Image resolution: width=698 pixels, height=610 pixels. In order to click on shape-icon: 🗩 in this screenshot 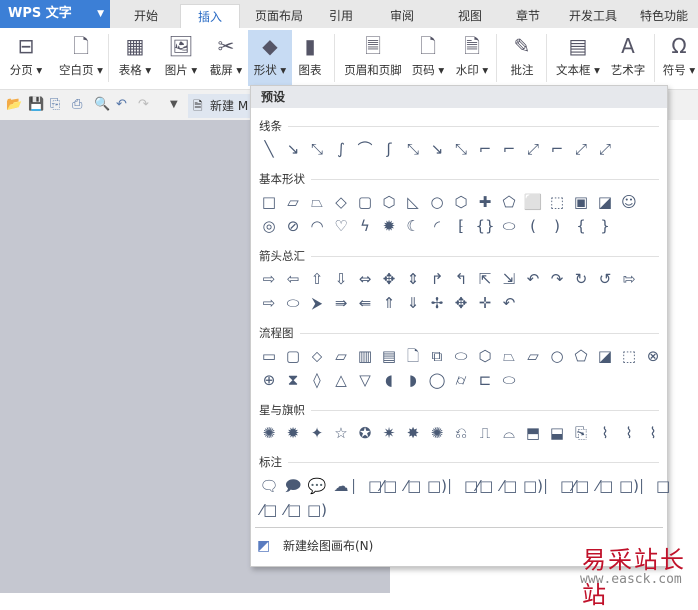, I will do `click(293, 486)`.